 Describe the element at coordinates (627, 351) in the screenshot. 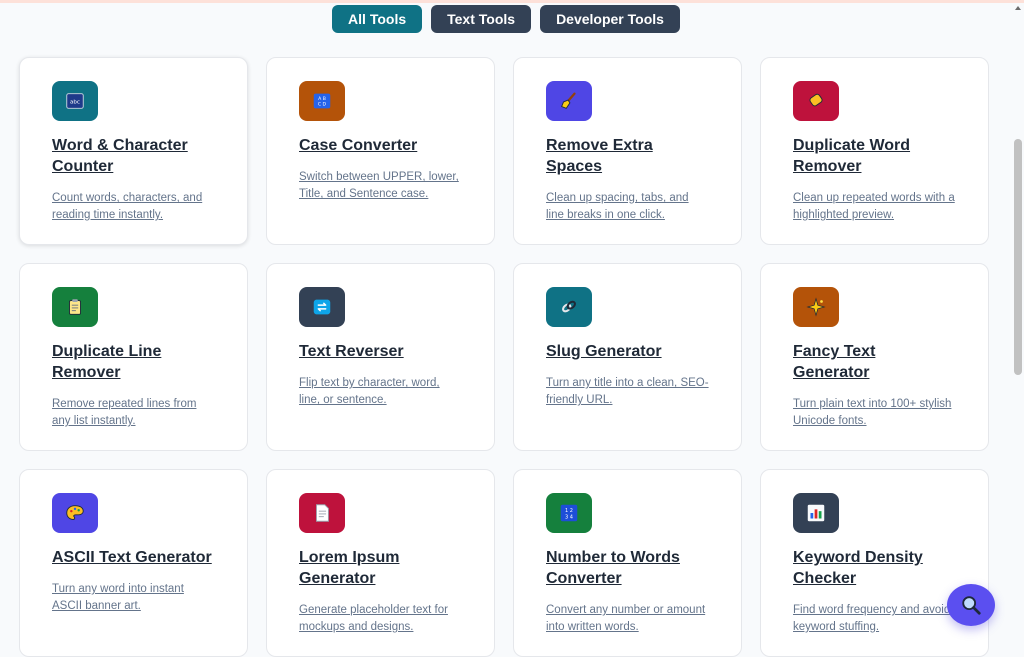

I see `tool-title-link: Slug Generator` at that location.